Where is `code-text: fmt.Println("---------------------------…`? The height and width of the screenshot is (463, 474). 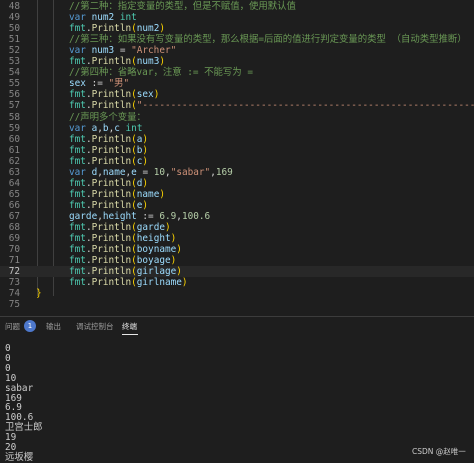 code-text: fmt.Println("---------------------------… is located at coordinates (271, 106).